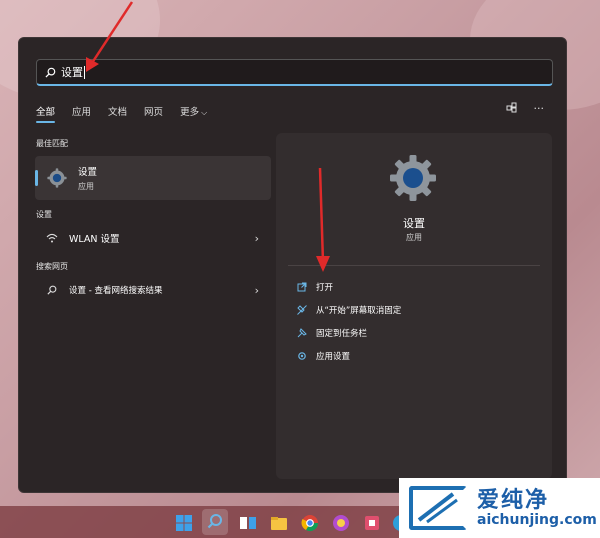 The width and height of the screenshot is (600, 538). What do you see at coordinates (513, 500) in the screenshot?
I see `watermark-brand: 爱纯净` at bounding box center [513, 500].